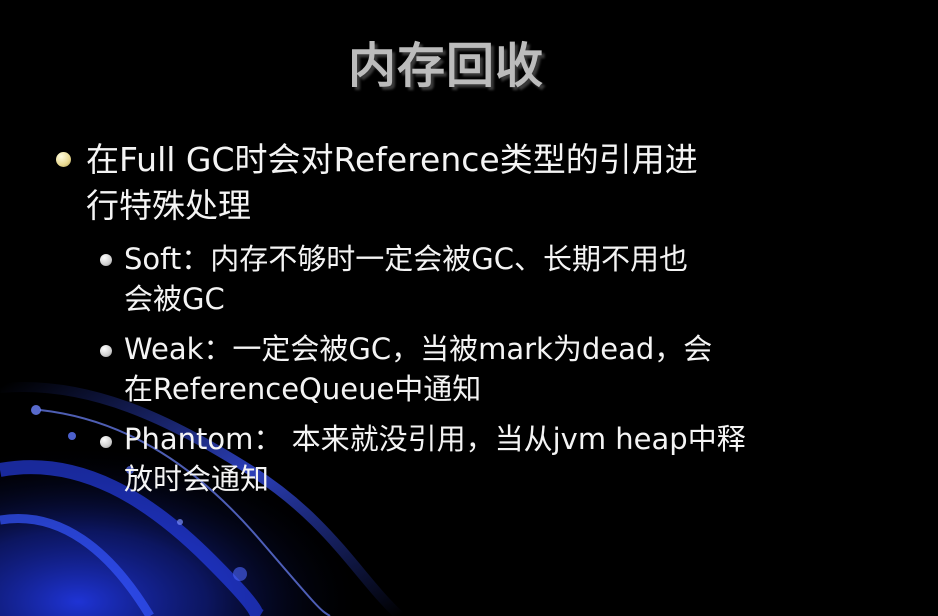 This screenshot has width=938, height=616. Describe the element at coordinates (197, 479) in the screenshot. I see `sub-point-phantom-line-2: 放时会通知` at that location.